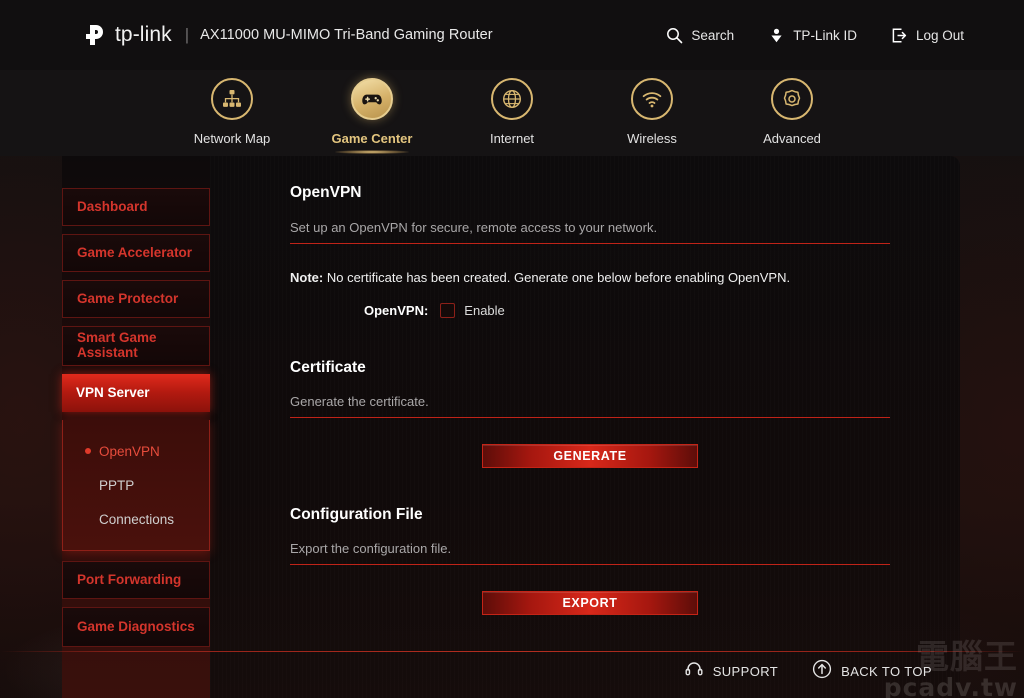 This screenshot has height=698, width=1024. What do you see at coordinates (674, 35) in the screenshot?
I see `search-icon` at bounding box center [674, 35].